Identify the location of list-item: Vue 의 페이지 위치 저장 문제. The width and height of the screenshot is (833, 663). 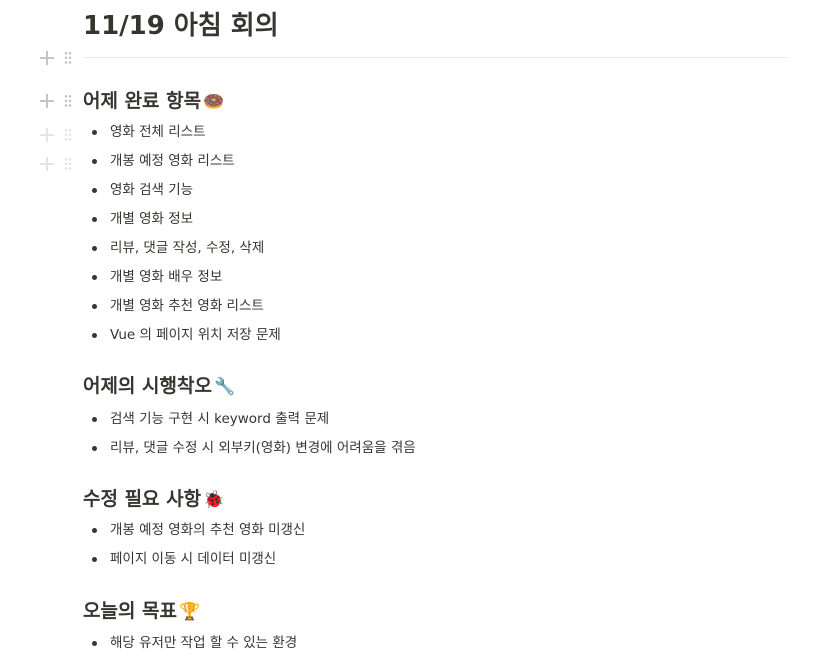
(186, 335).